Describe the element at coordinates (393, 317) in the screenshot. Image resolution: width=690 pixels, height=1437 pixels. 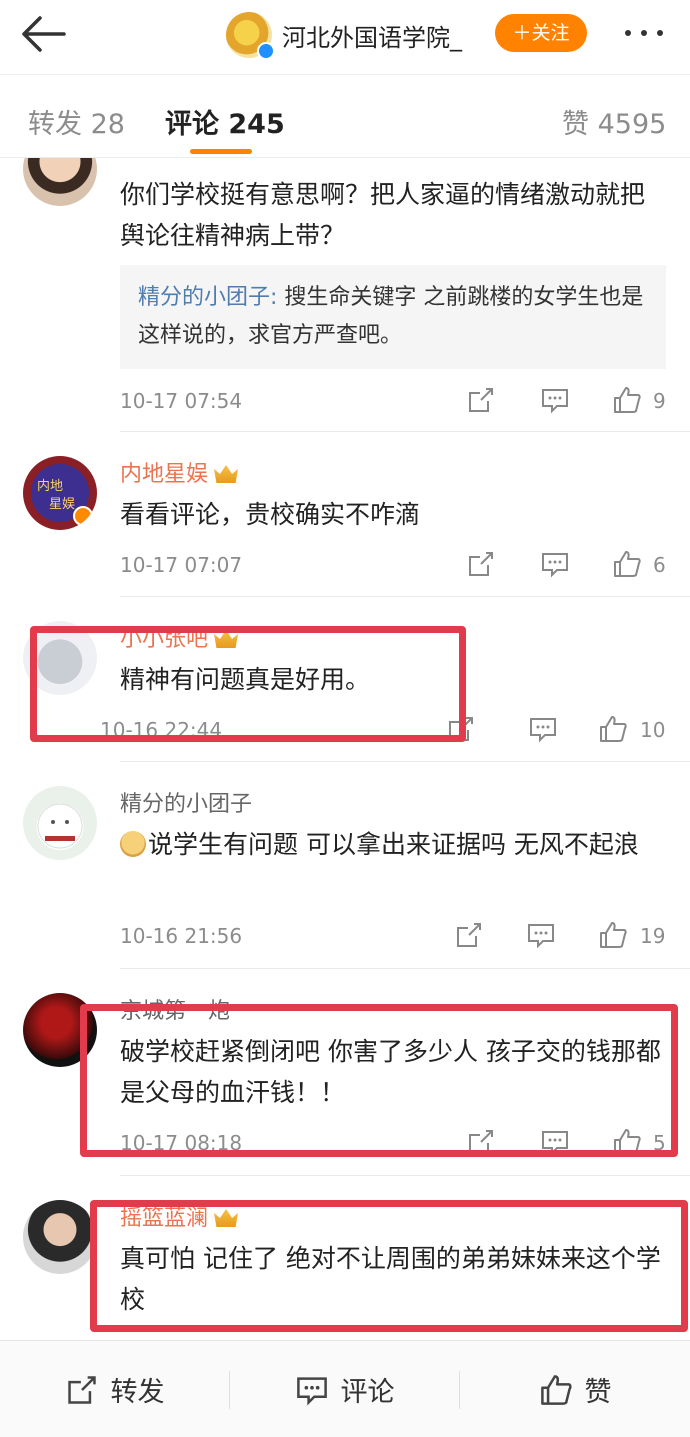
I see `quoted-reply: 精分的小团子: 搜生命关键字 之前跳楼的女学生也是这样说的，求官方严查吧。` at that location.